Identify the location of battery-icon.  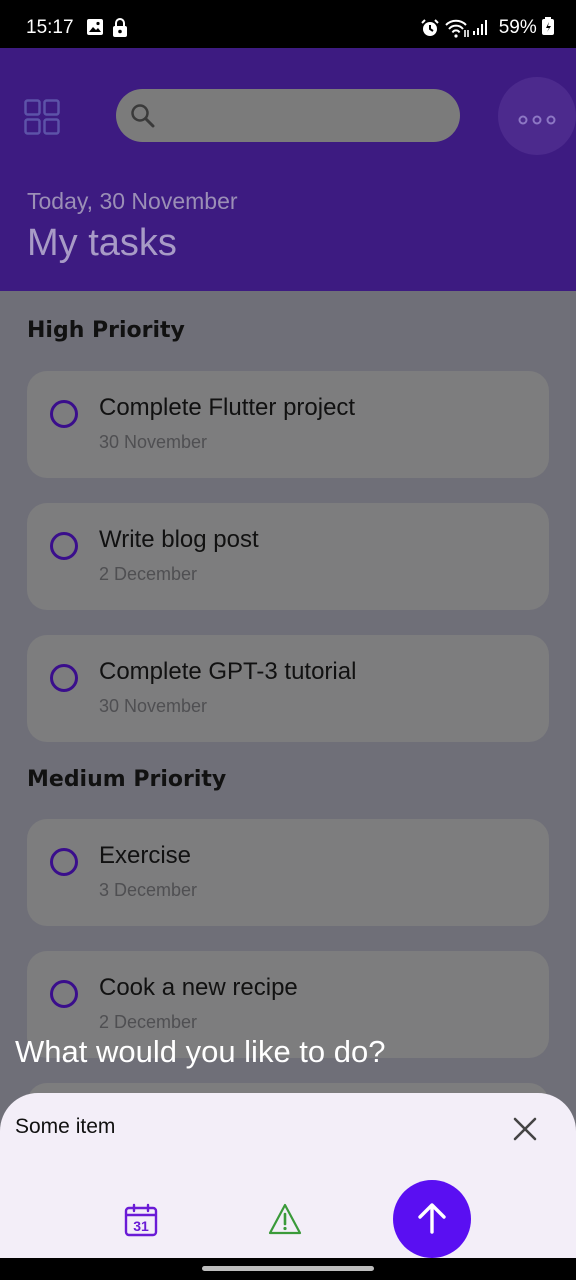
(548, 26).